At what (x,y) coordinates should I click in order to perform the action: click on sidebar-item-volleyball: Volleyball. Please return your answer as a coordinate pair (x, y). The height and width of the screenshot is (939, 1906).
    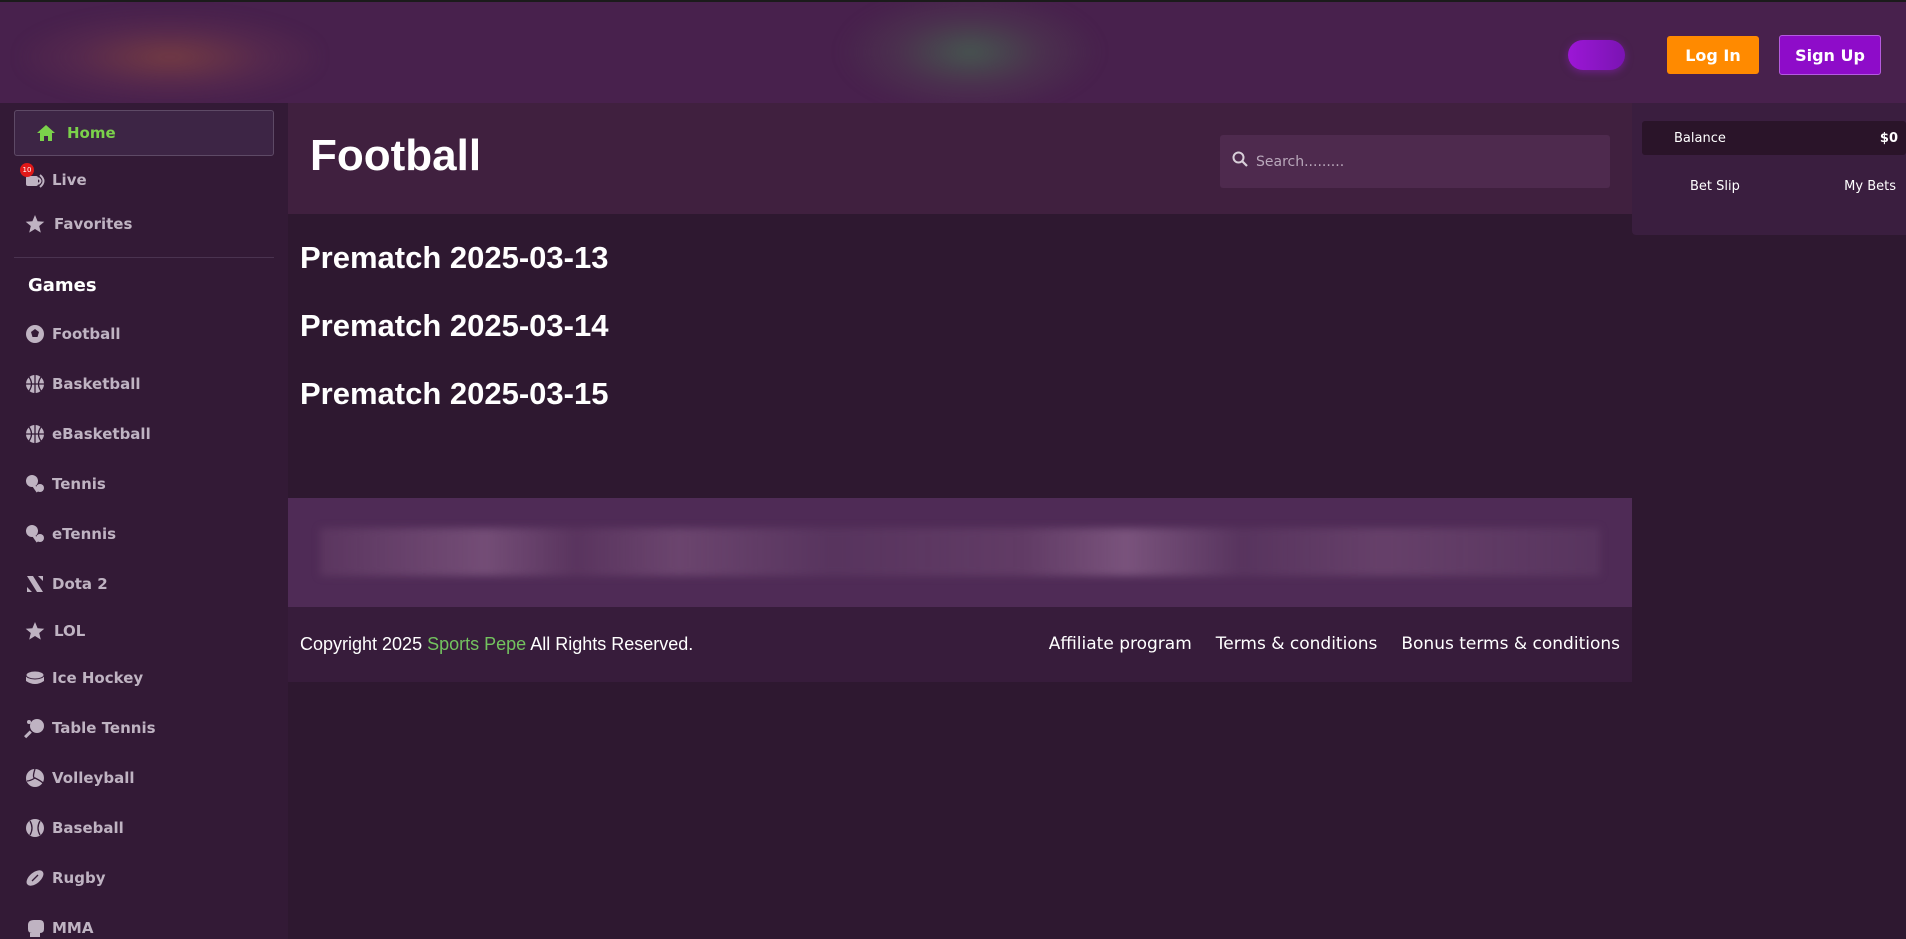
    Looking at the image, I should click on (79, 778).